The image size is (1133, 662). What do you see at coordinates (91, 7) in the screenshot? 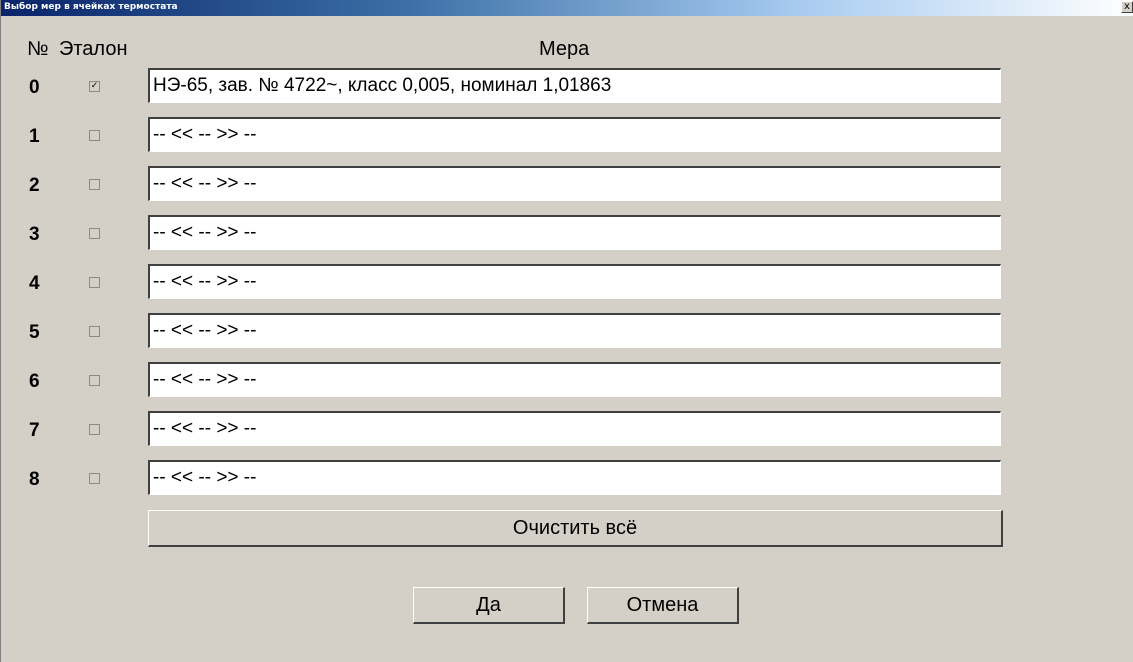
I see `window-title: Выбор мер в ячейках термостата` at bounding box center [91, 7].